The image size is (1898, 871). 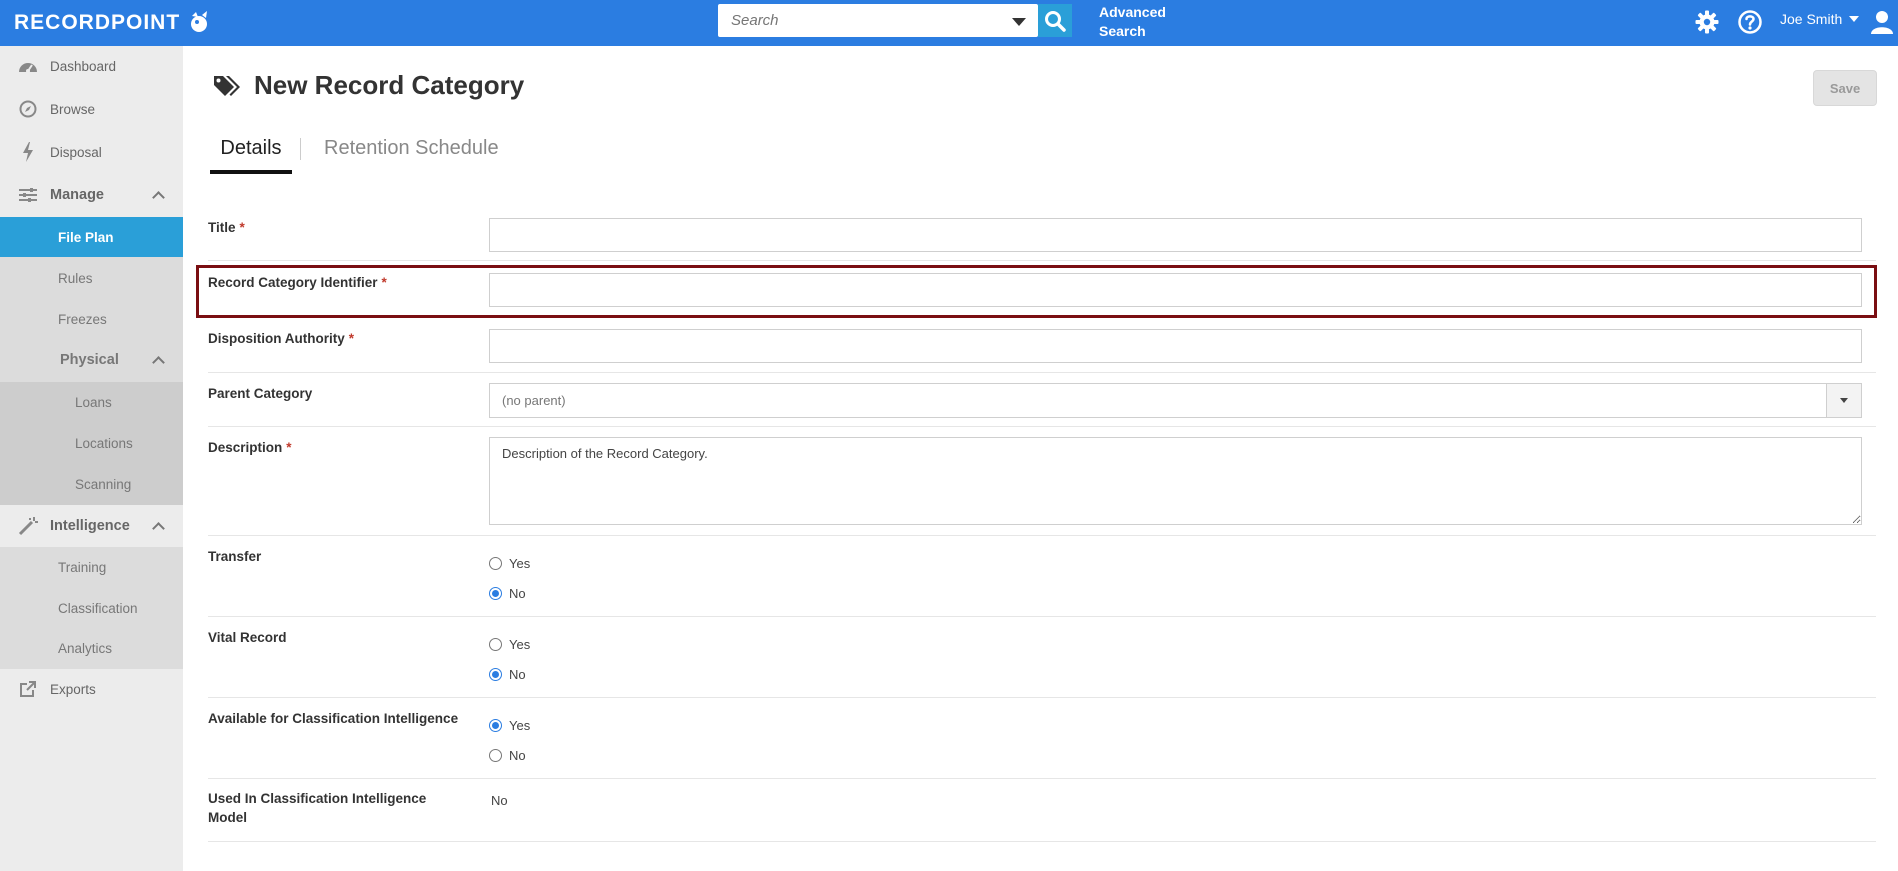 I want to click on select-toggle-button, so click(x=1843, y=400).